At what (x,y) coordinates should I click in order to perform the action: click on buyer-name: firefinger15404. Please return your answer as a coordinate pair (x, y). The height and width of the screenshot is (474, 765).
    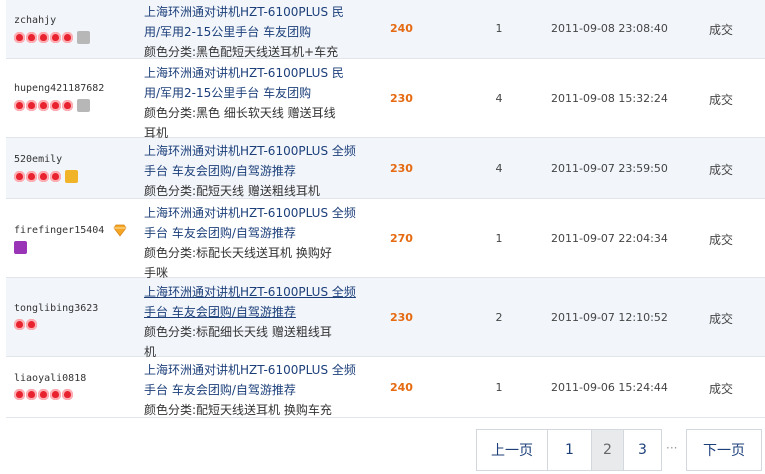
    Looking at the image, I should click on (76, 230).